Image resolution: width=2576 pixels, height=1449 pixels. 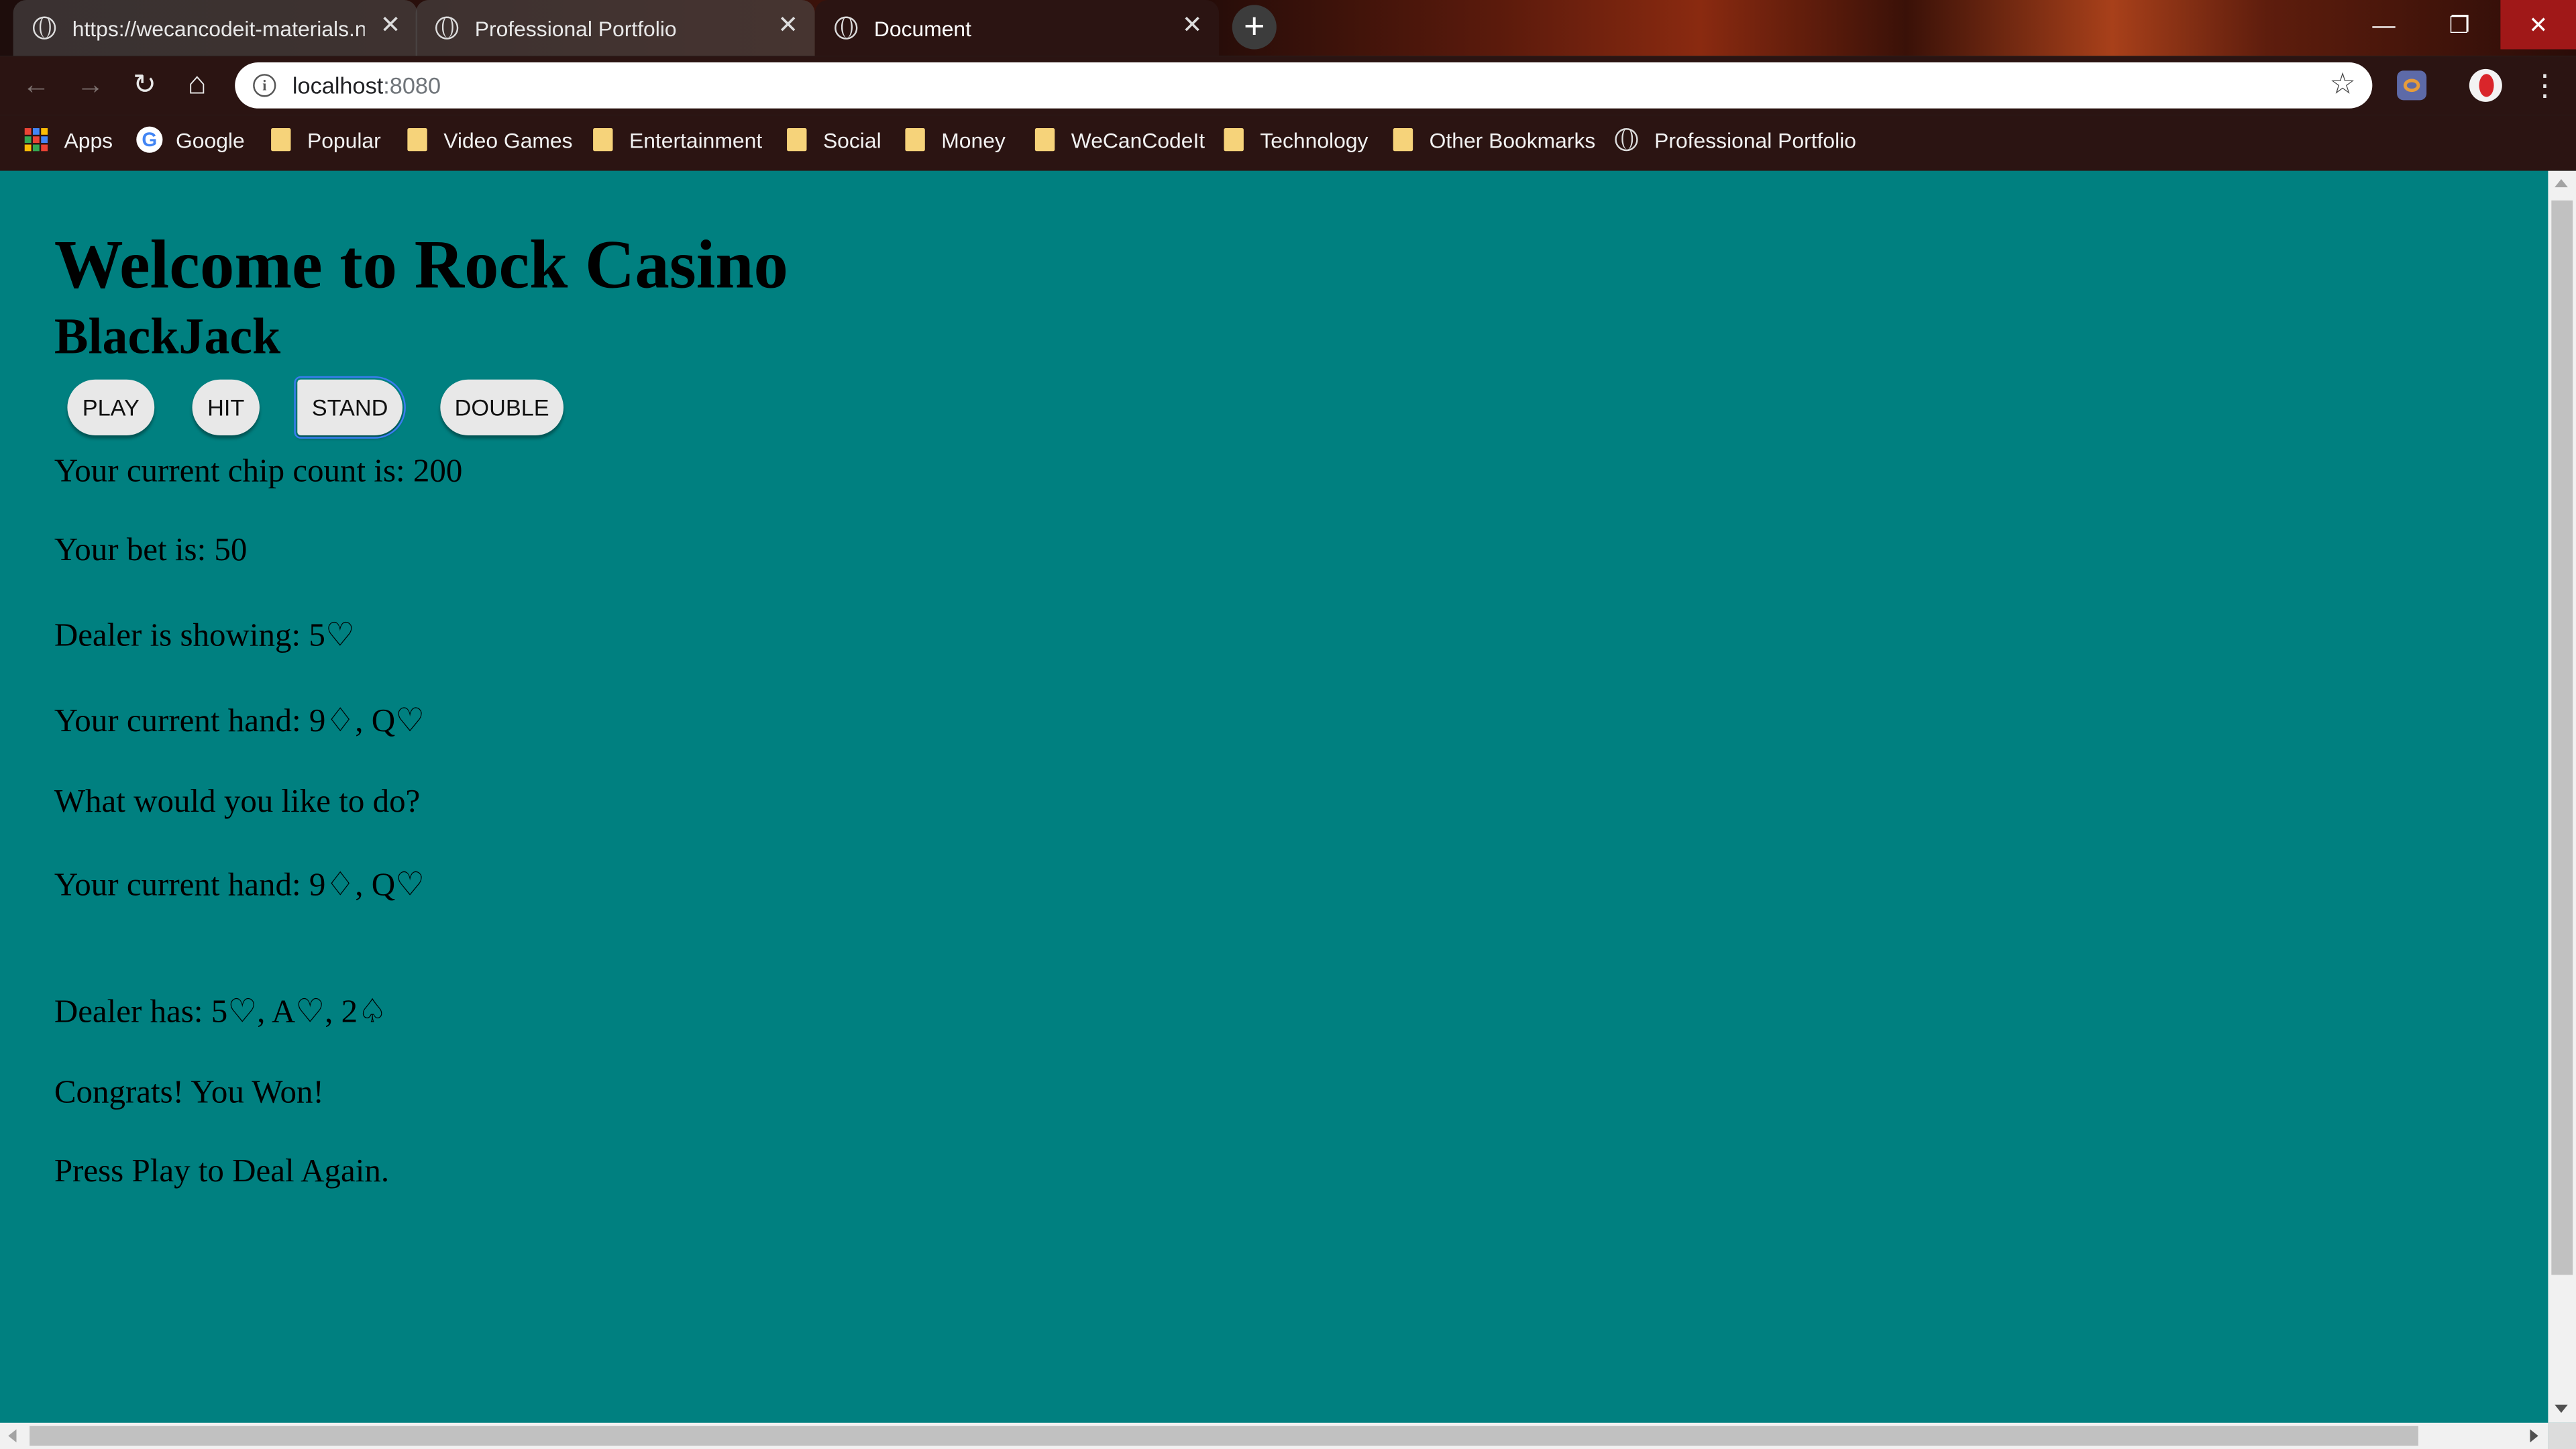 I want to click on bookmark-other-bookmarks: Other Bookmarks, so click(x=1494, y=139).